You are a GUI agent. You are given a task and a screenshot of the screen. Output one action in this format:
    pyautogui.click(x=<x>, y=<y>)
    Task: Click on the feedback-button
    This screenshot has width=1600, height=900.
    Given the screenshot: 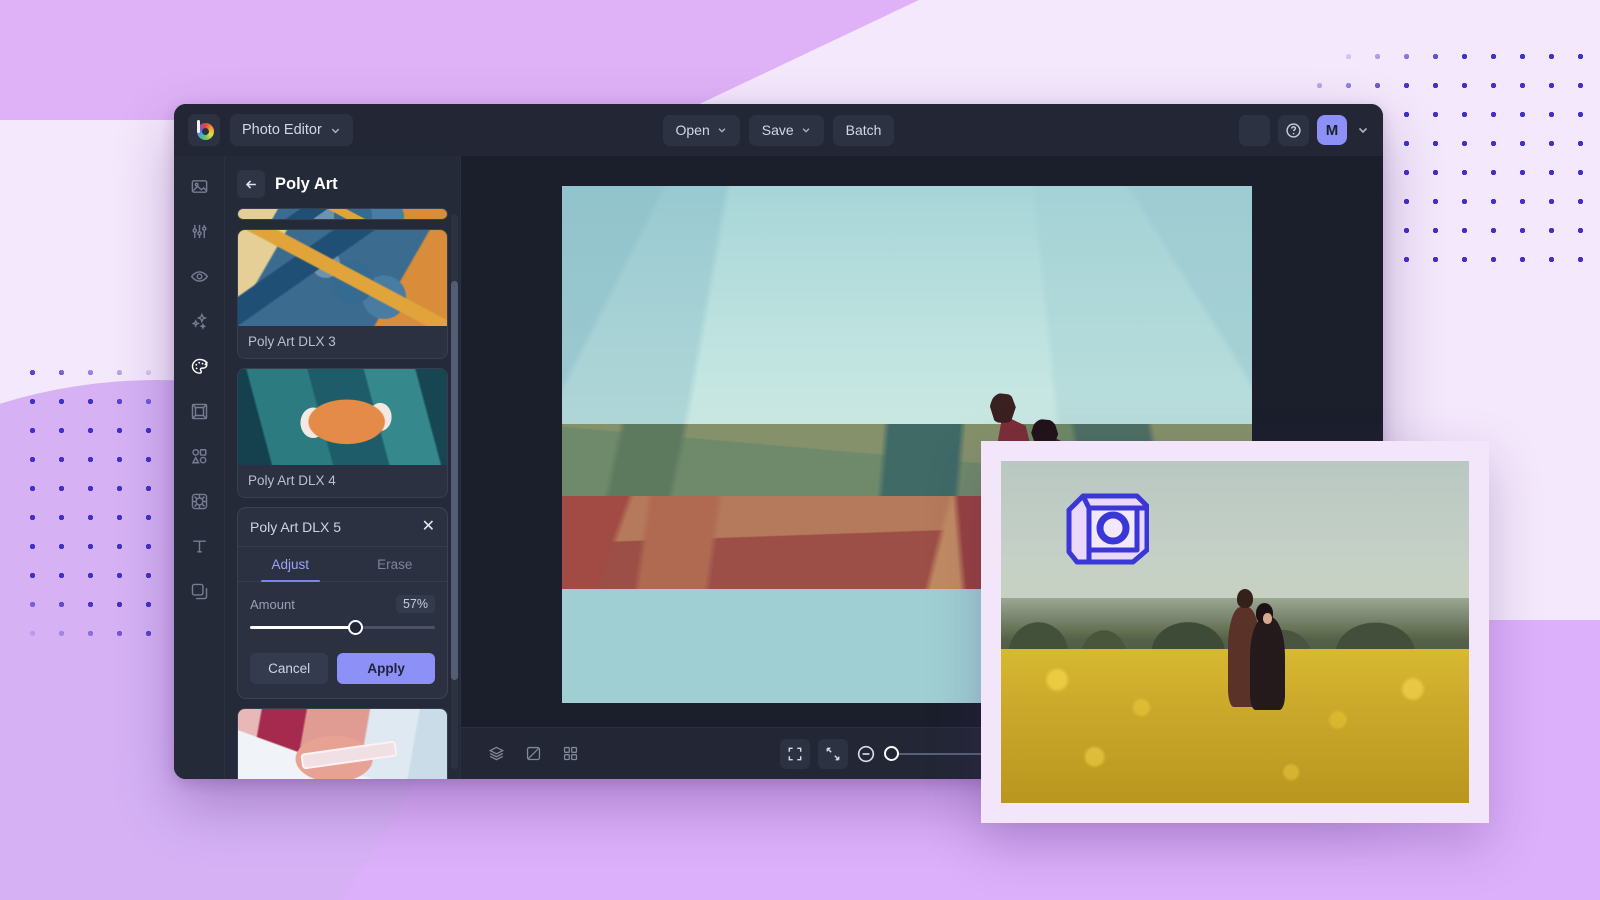 What is the action you would take?
    pyautogui.click(x=1254, y=130)
    